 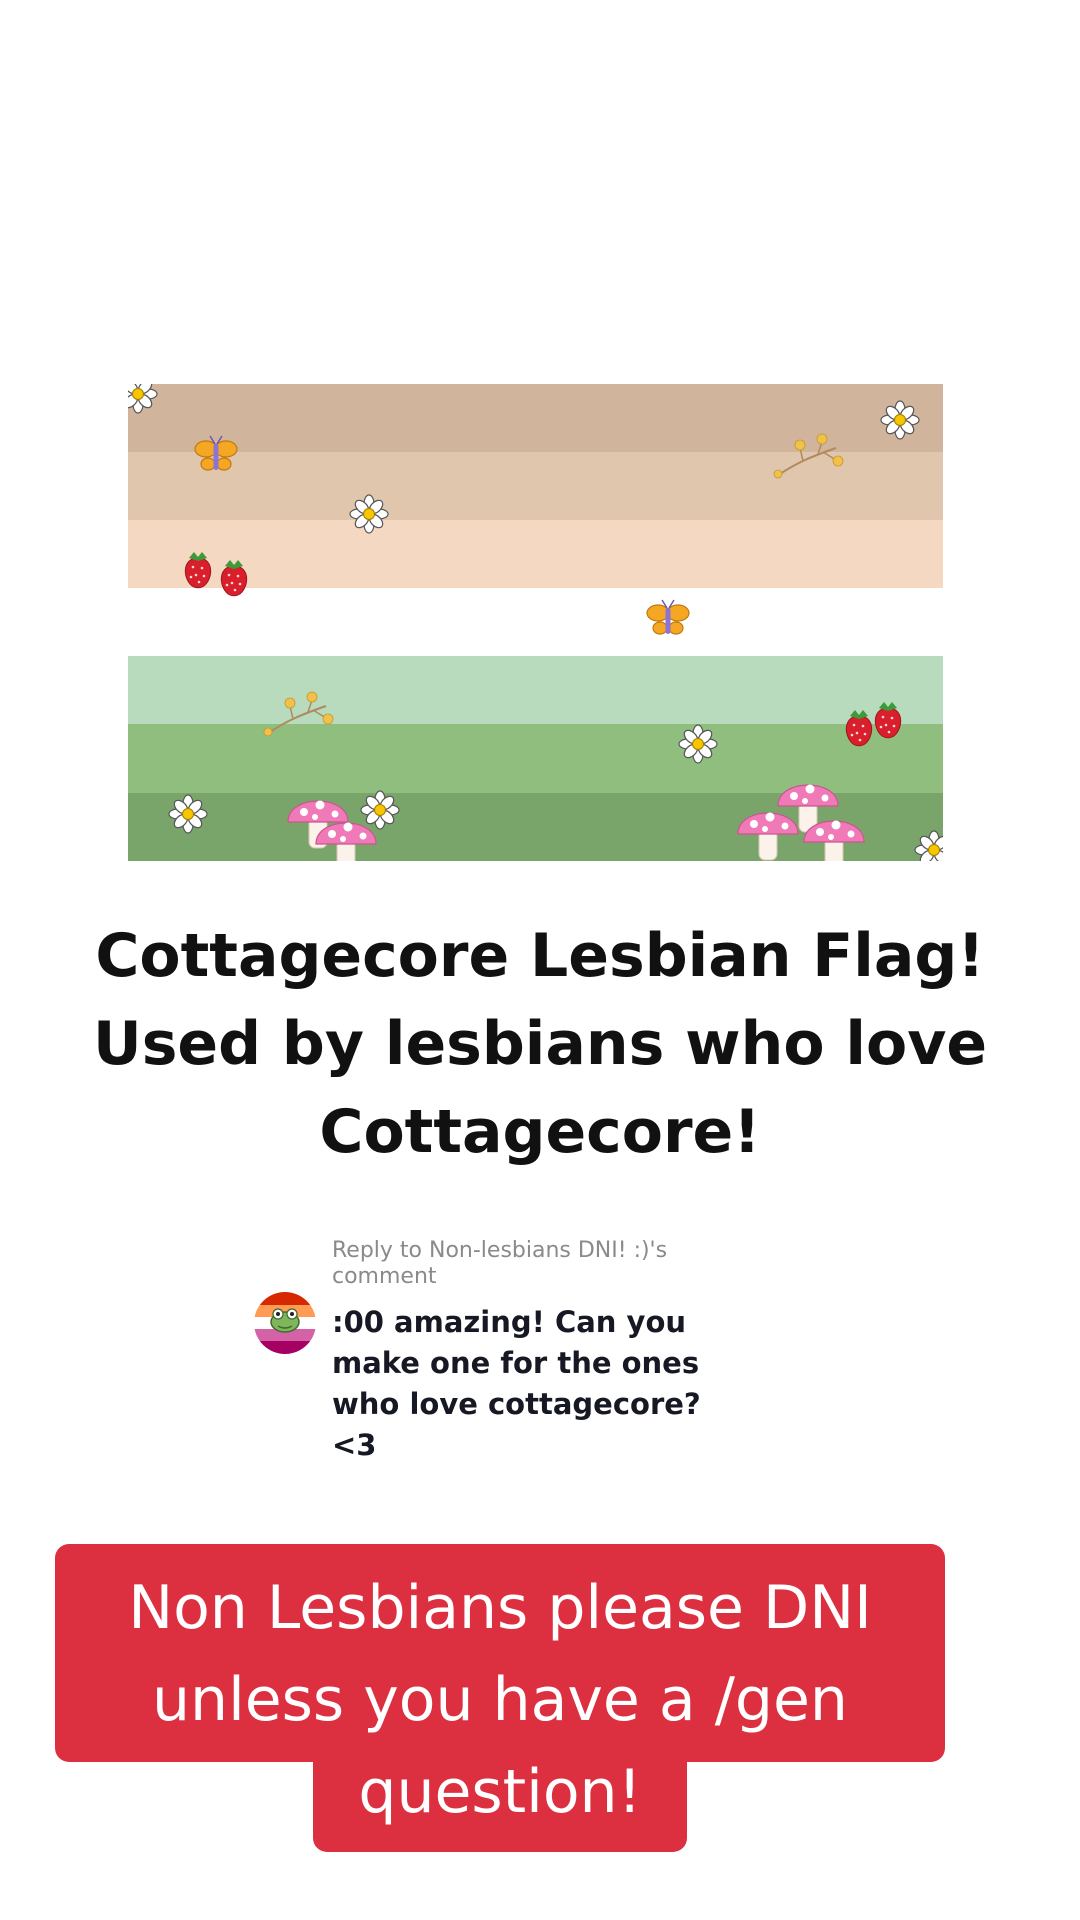 I want to click on caption-line-3: question!, so click(x=500, y=1792).